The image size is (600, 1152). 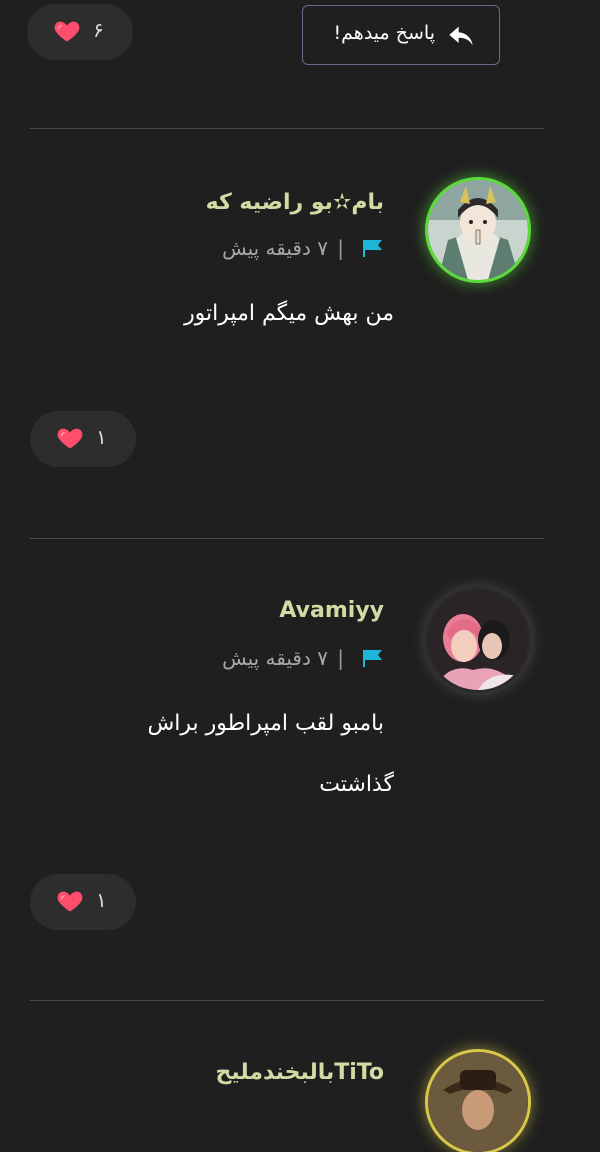 I want to click on like-button: ۶, so click(x=80, y=32).